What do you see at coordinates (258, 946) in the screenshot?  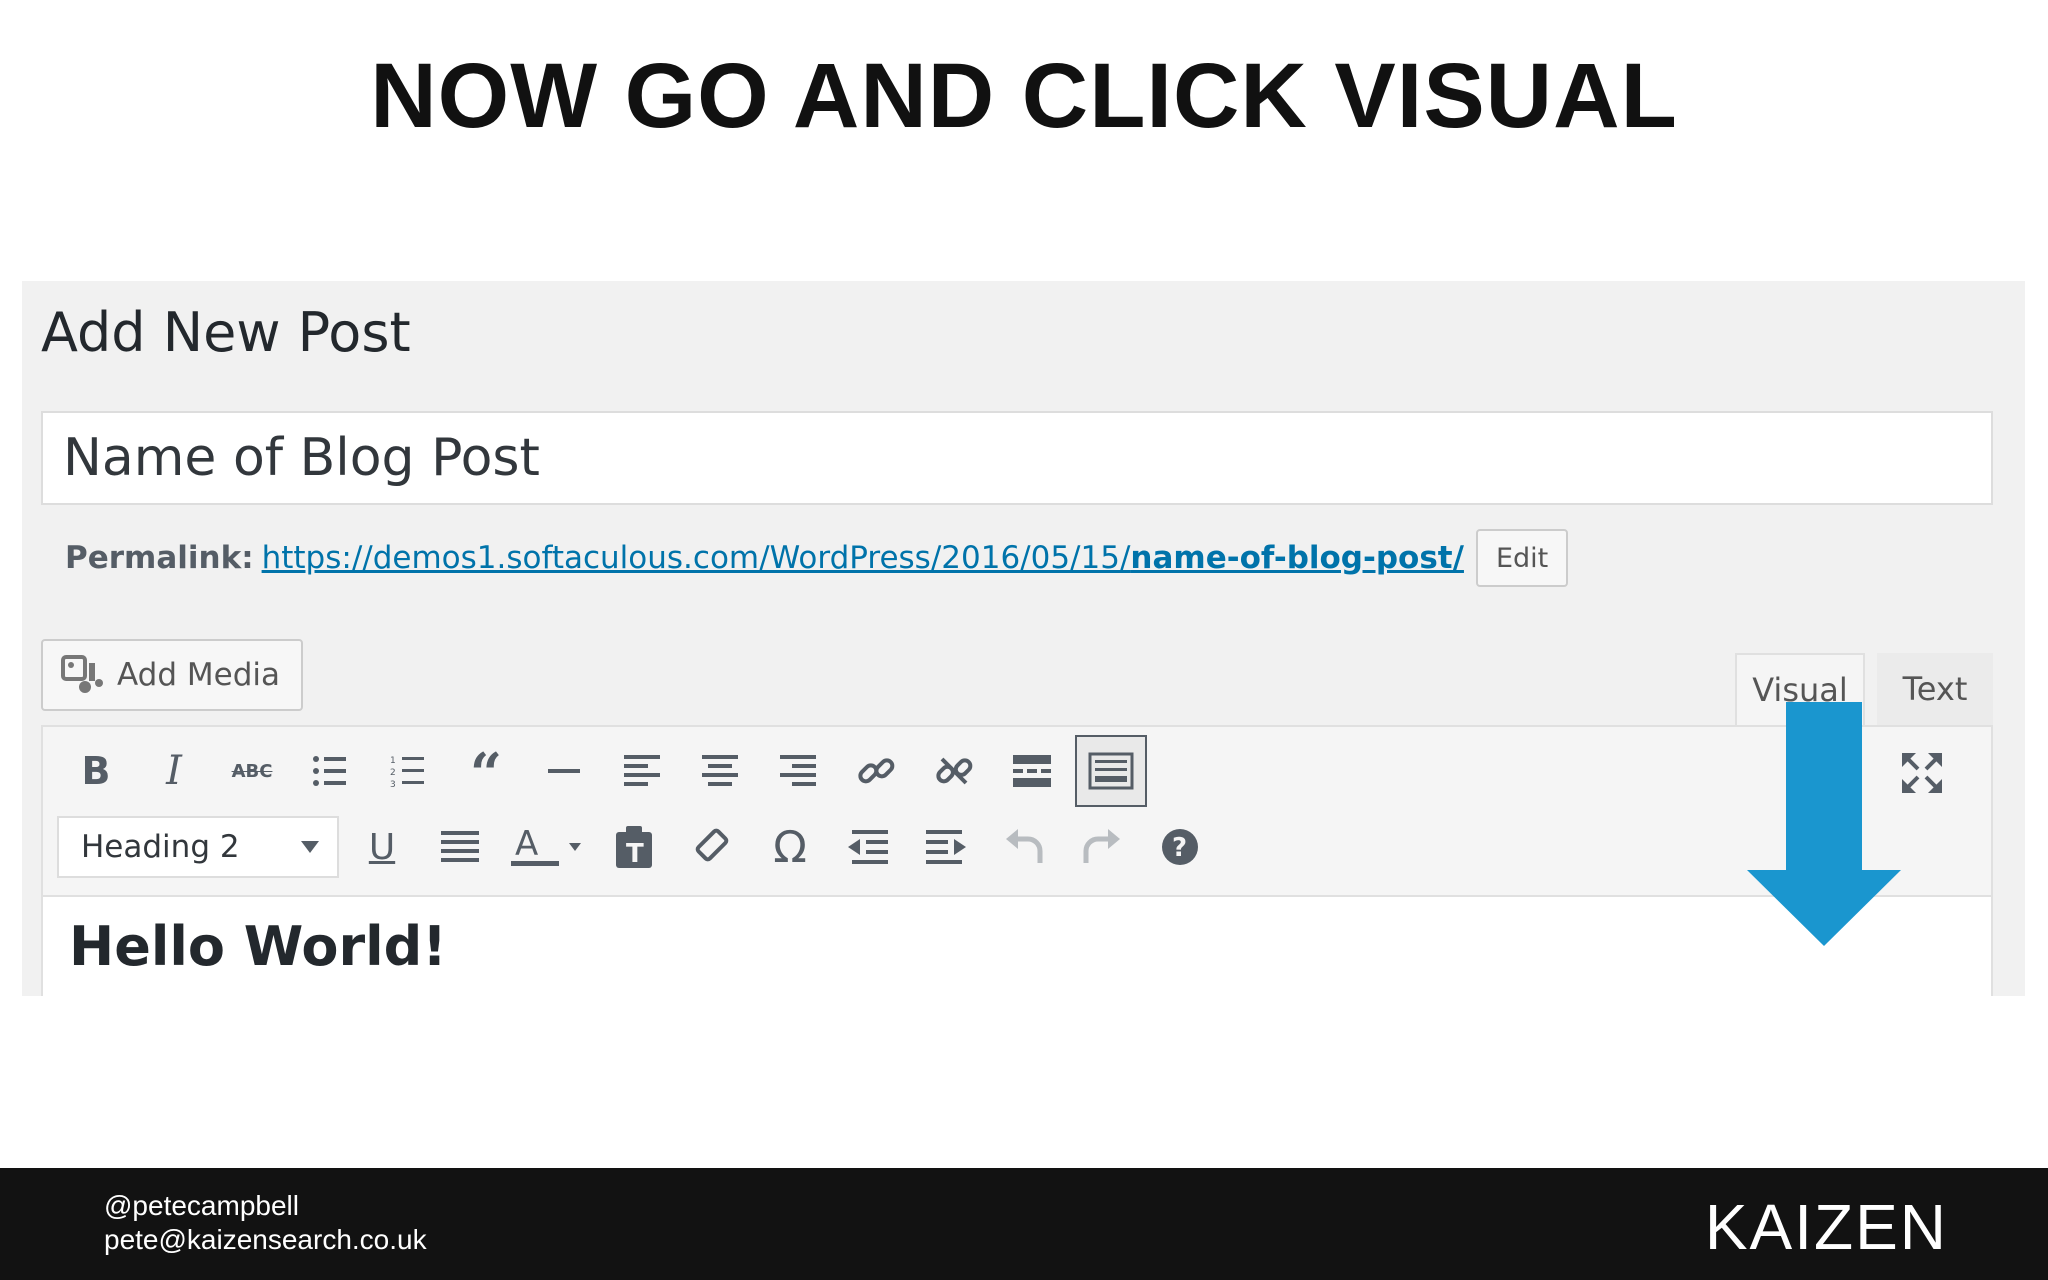 I see `content-heading: Hello World!` at bounding box center [258, 946].